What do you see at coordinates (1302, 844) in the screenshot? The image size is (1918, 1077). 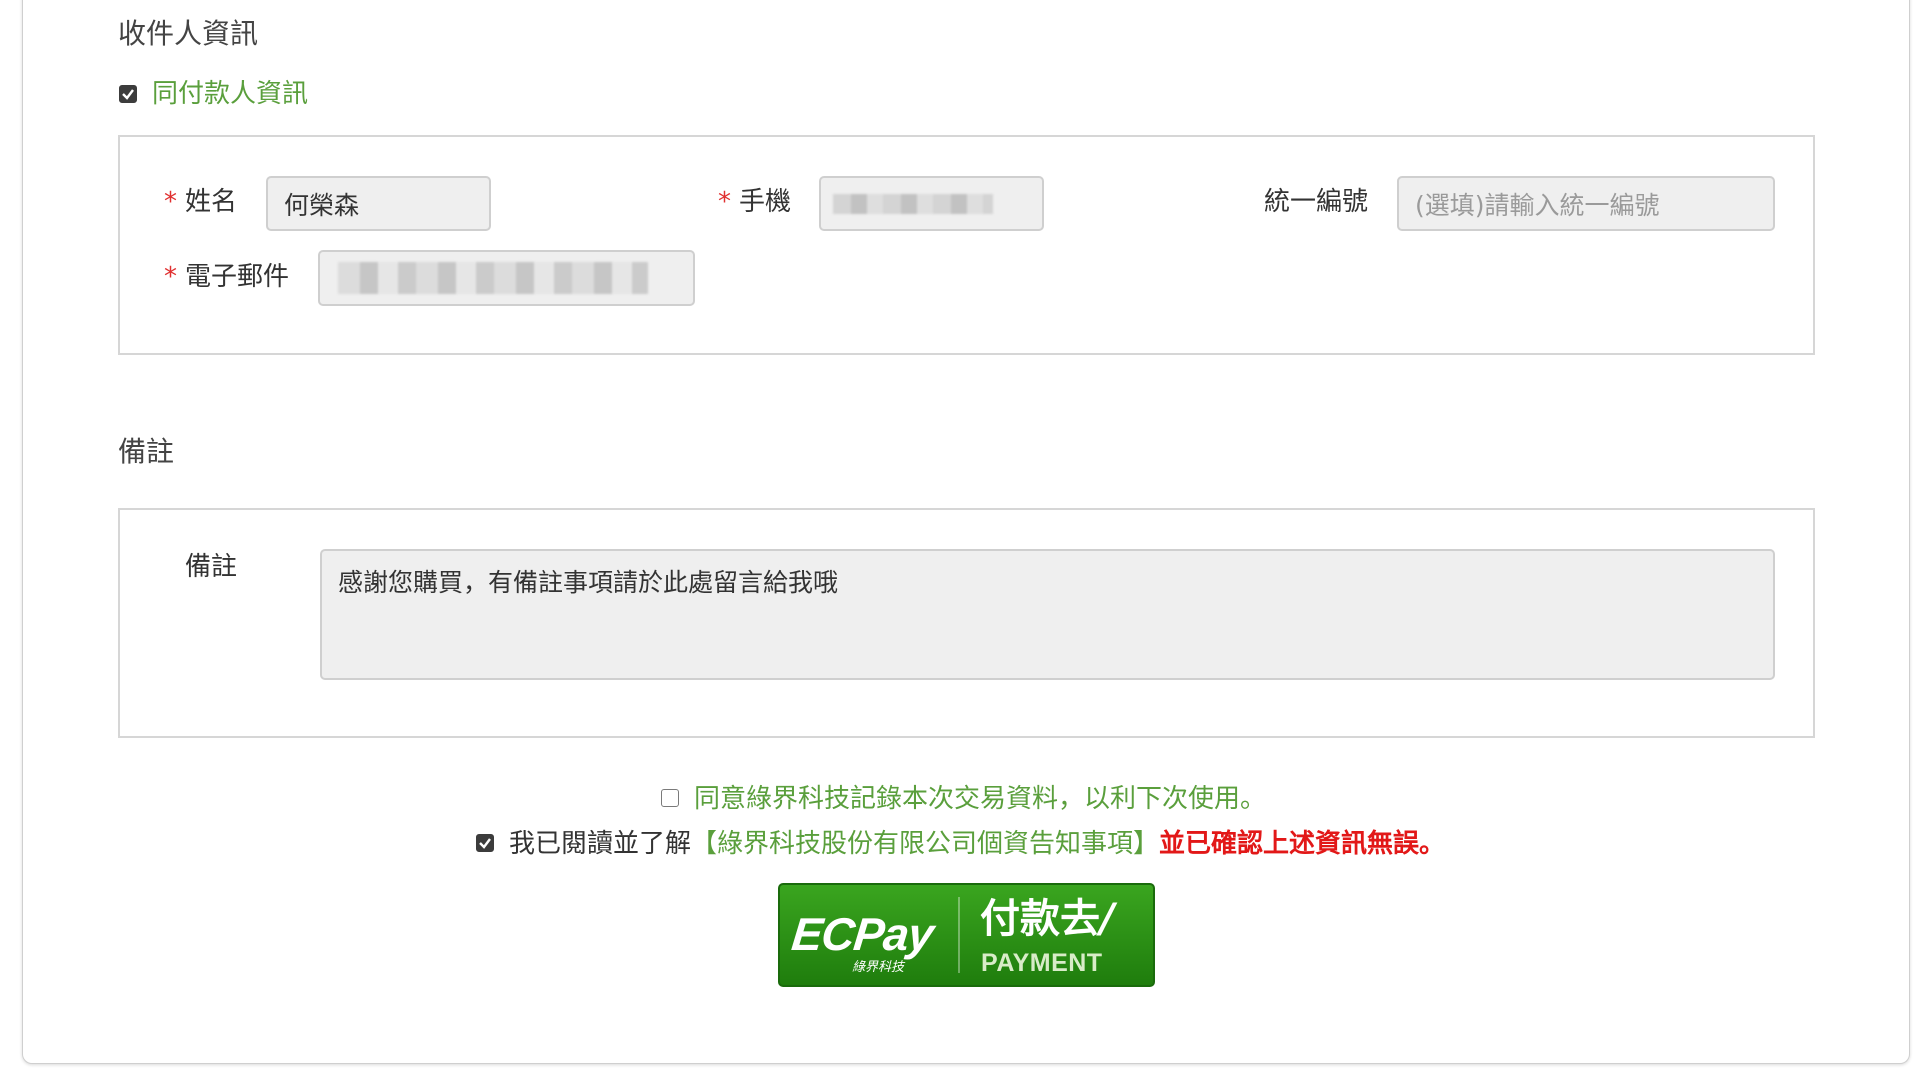 I see `privacy-consent-suffix: 並已確認上述資訊無誤。` at bounding box center [1302, 844].